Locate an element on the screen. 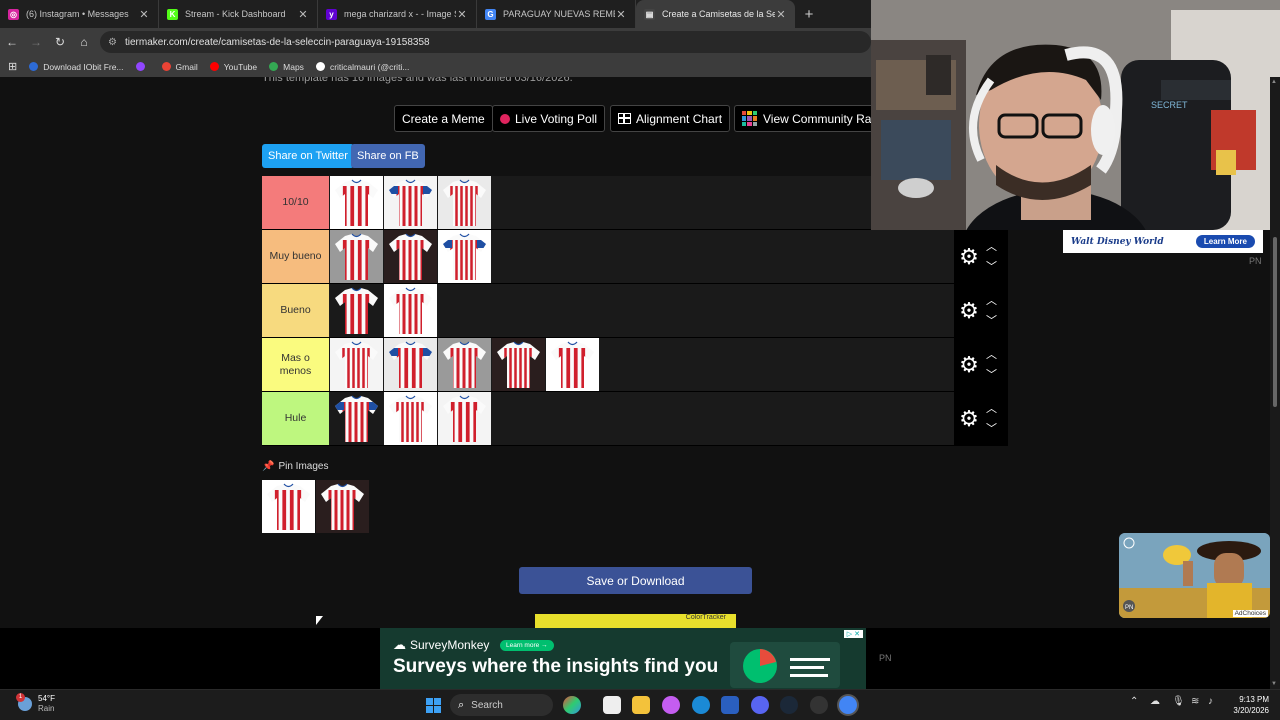 The width and height of the screenshot is (1280, 720). copilot-icon is located at coordinates (572, 705).